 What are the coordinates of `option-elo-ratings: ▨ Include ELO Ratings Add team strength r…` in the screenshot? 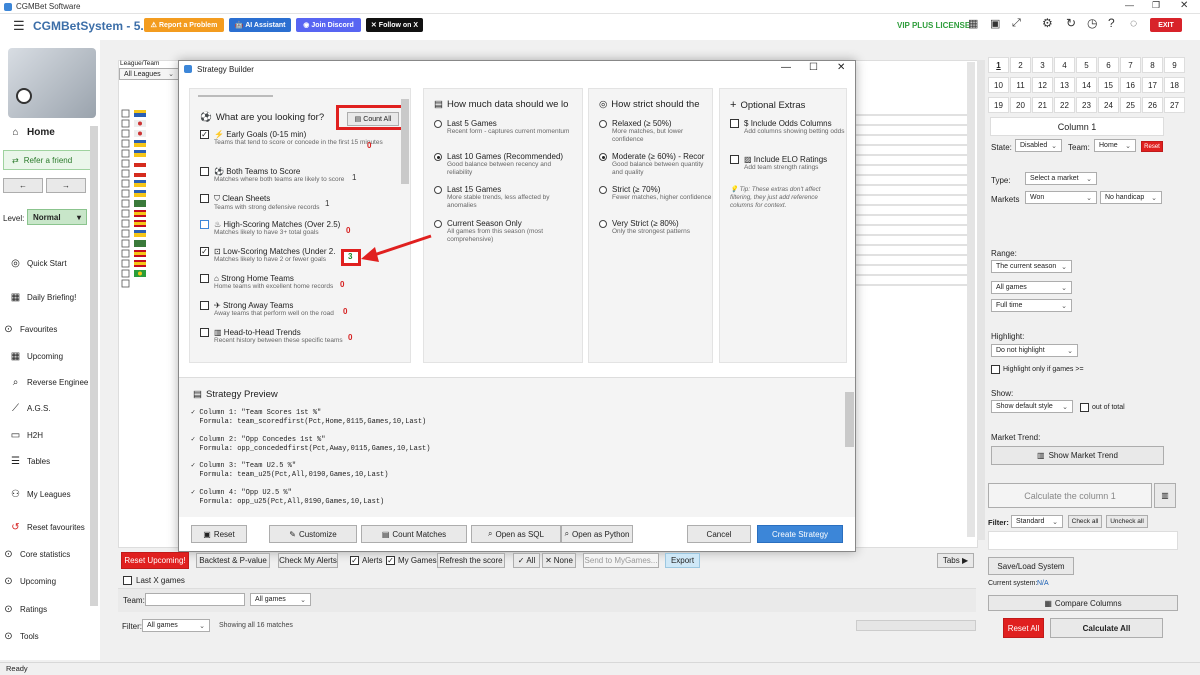 It's located at (789, 163).